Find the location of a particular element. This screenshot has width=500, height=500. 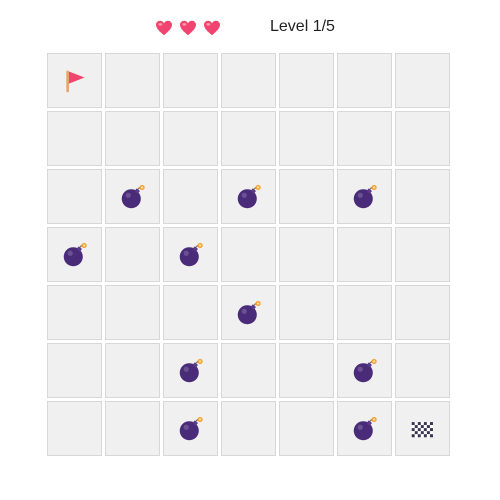

grid-cell-r1-c5 is located at coordinates (364, 138).